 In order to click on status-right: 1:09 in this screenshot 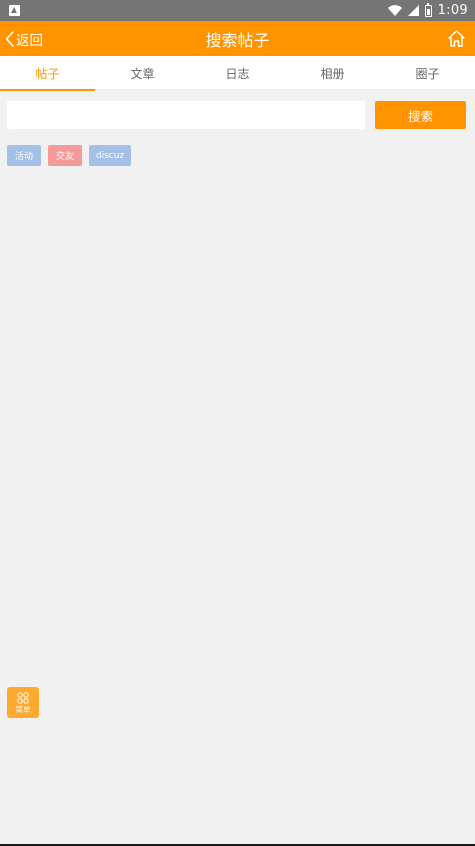, I will do `click(427, 10)`.